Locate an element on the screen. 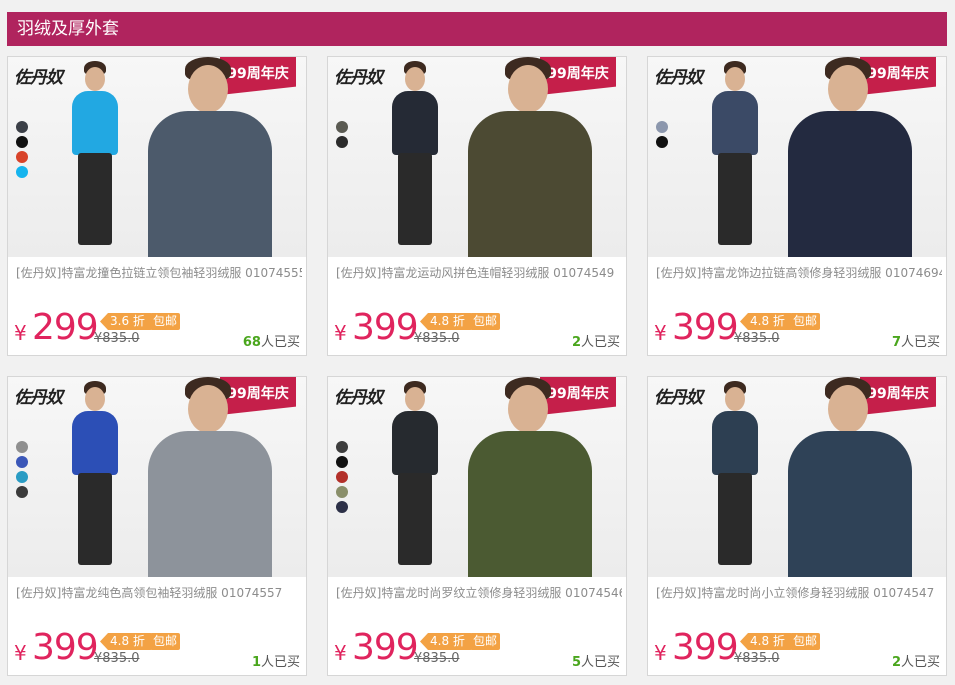 The width and height of the screenshot is (955, 685). product-title: [佐丹奴]特富龙时尚罗纹立领修身轻羽绒服 01074546 is located at coordinates (479, 592).